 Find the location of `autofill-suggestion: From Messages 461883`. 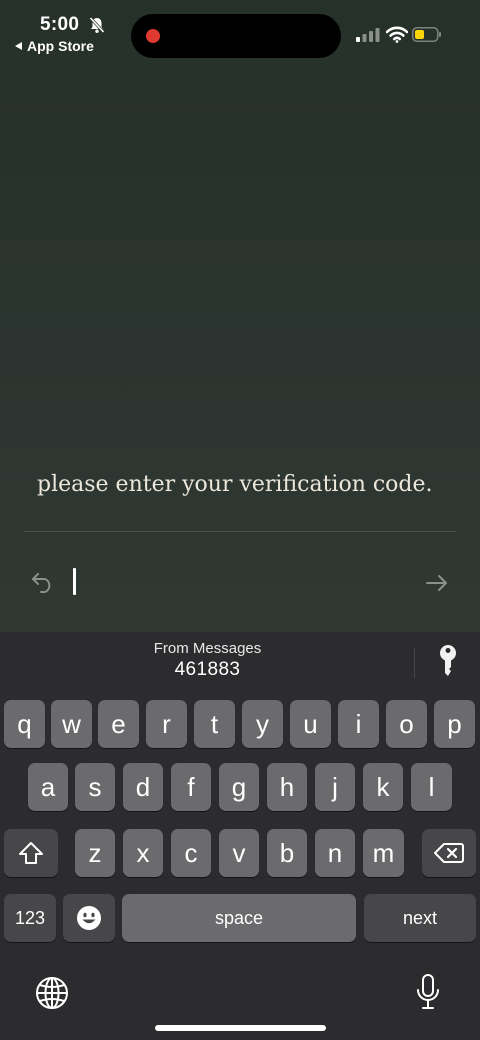

autofill-suggestion: From Messages 461883 is located at coordinates (207, 660).